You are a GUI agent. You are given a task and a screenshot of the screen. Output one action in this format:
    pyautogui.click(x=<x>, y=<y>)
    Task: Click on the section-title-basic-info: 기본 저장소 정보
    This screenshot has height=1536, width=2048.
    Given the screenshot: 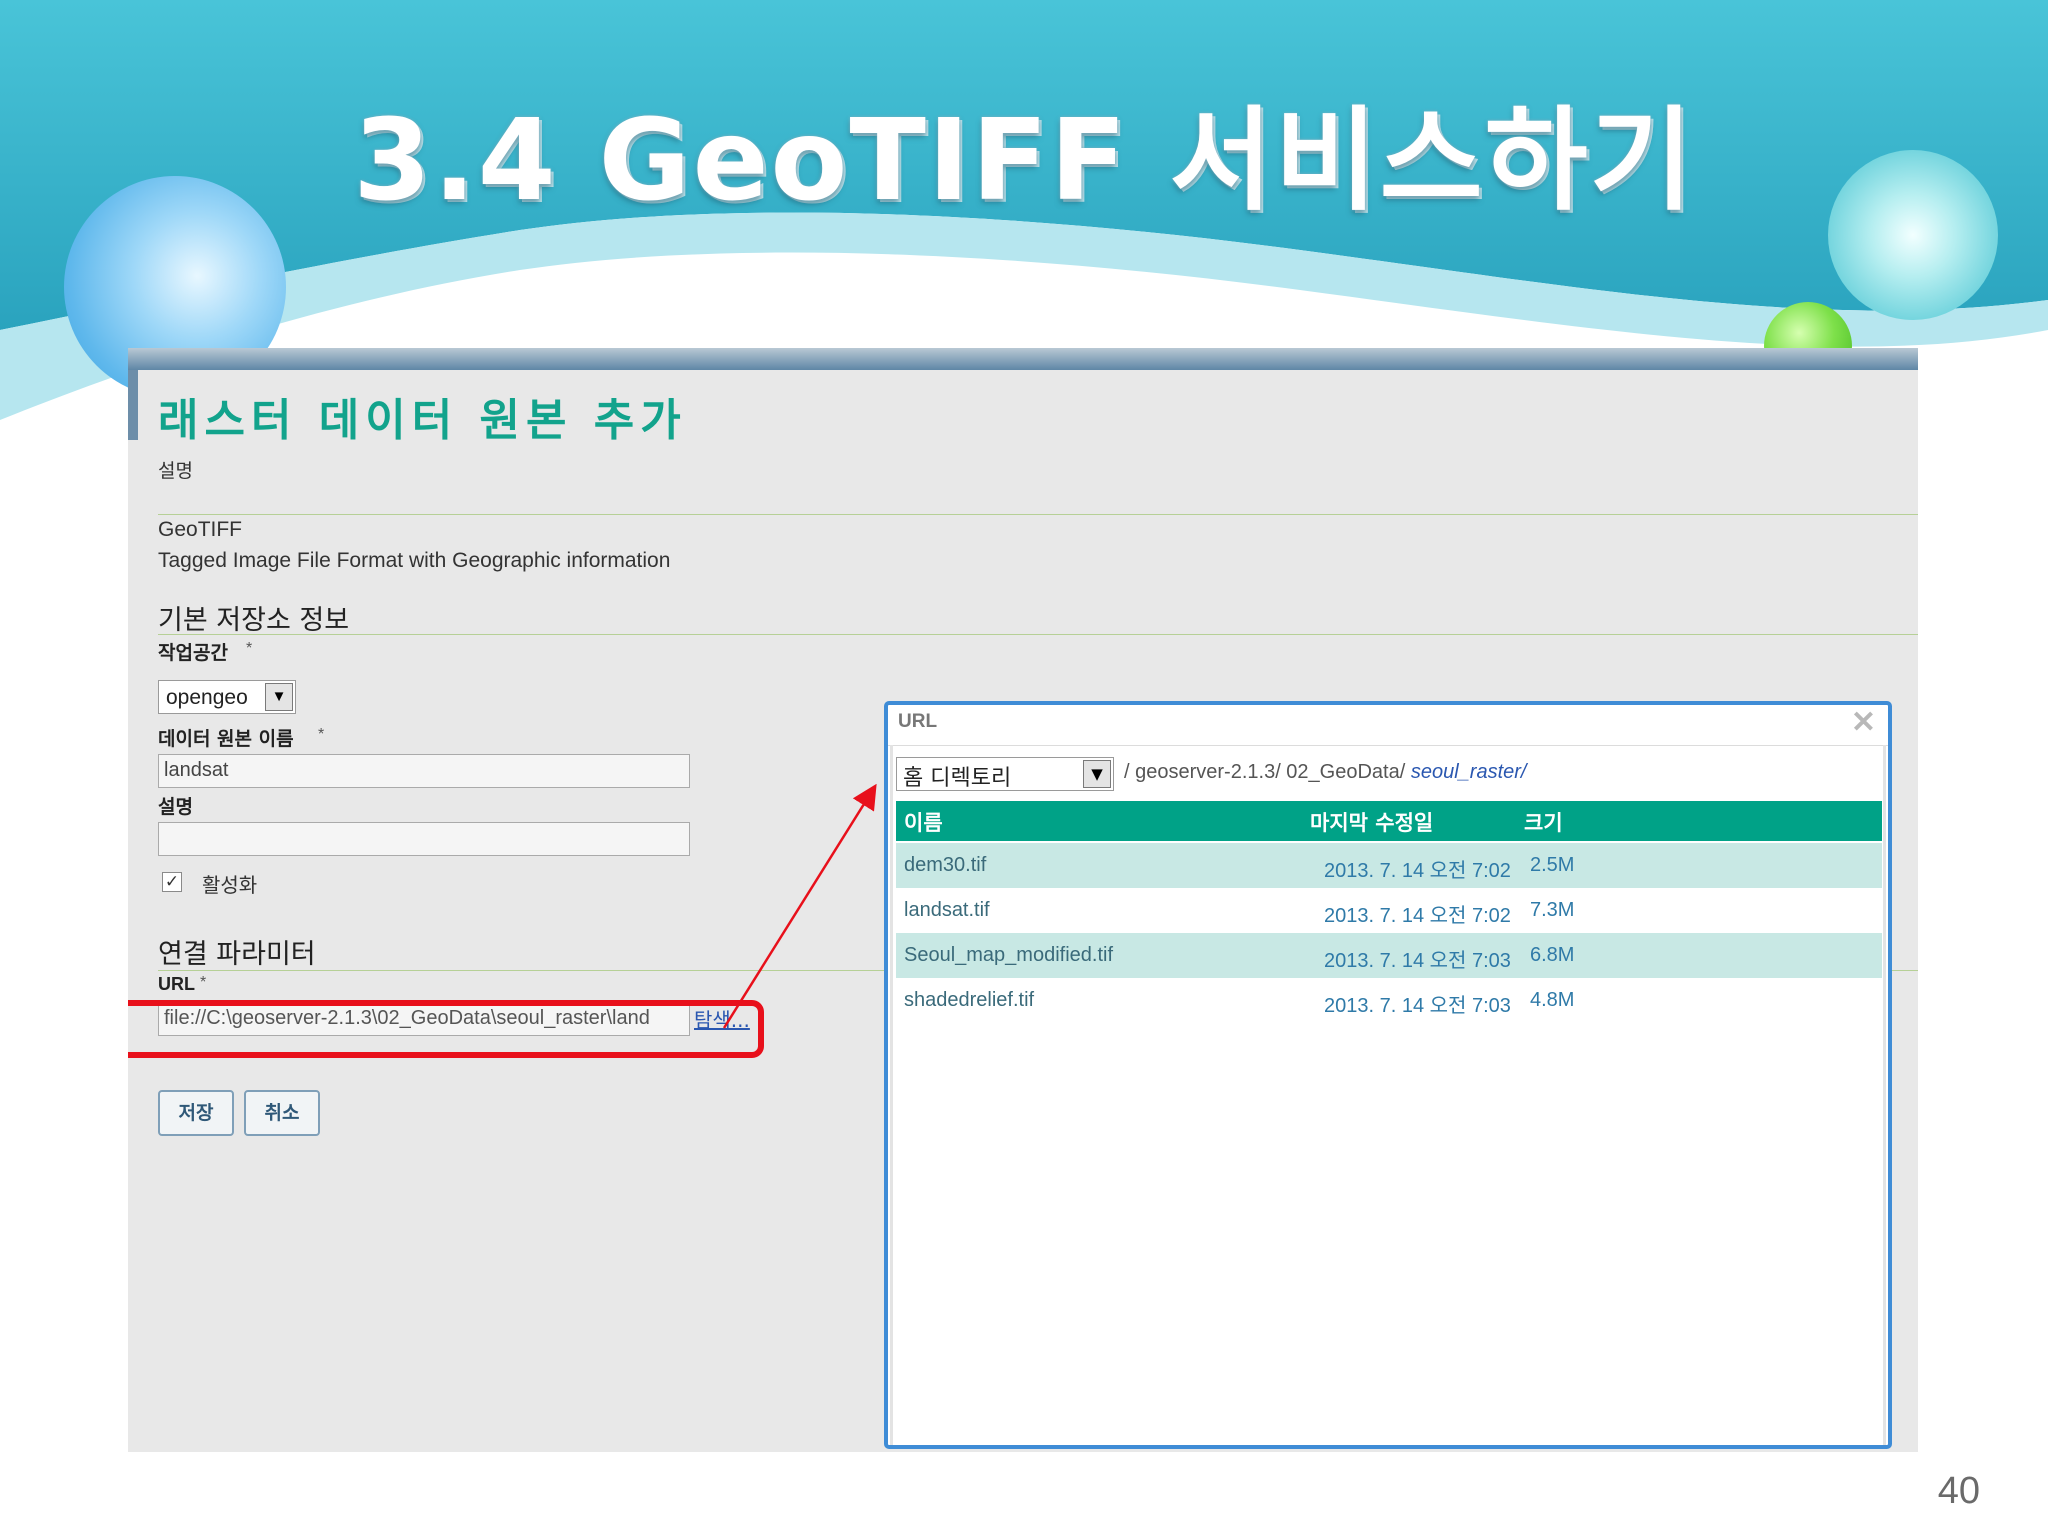 What is the action you would take?
    pyautogui.click(x=254, y=620)
    